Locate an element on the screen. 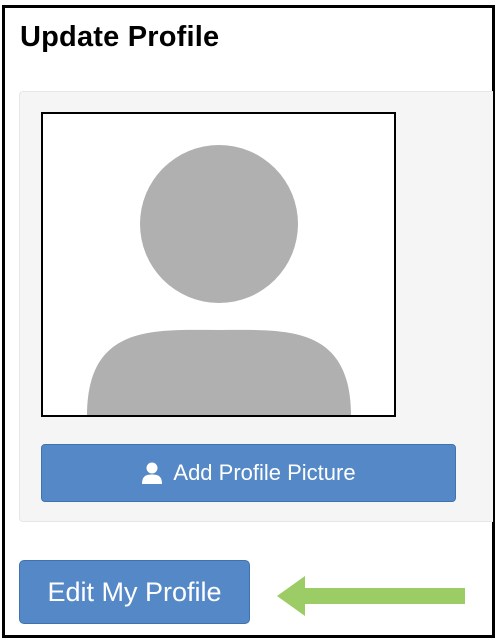  add-profile-picture-label: Add Profile Picture is located at coordinates (264, 472).